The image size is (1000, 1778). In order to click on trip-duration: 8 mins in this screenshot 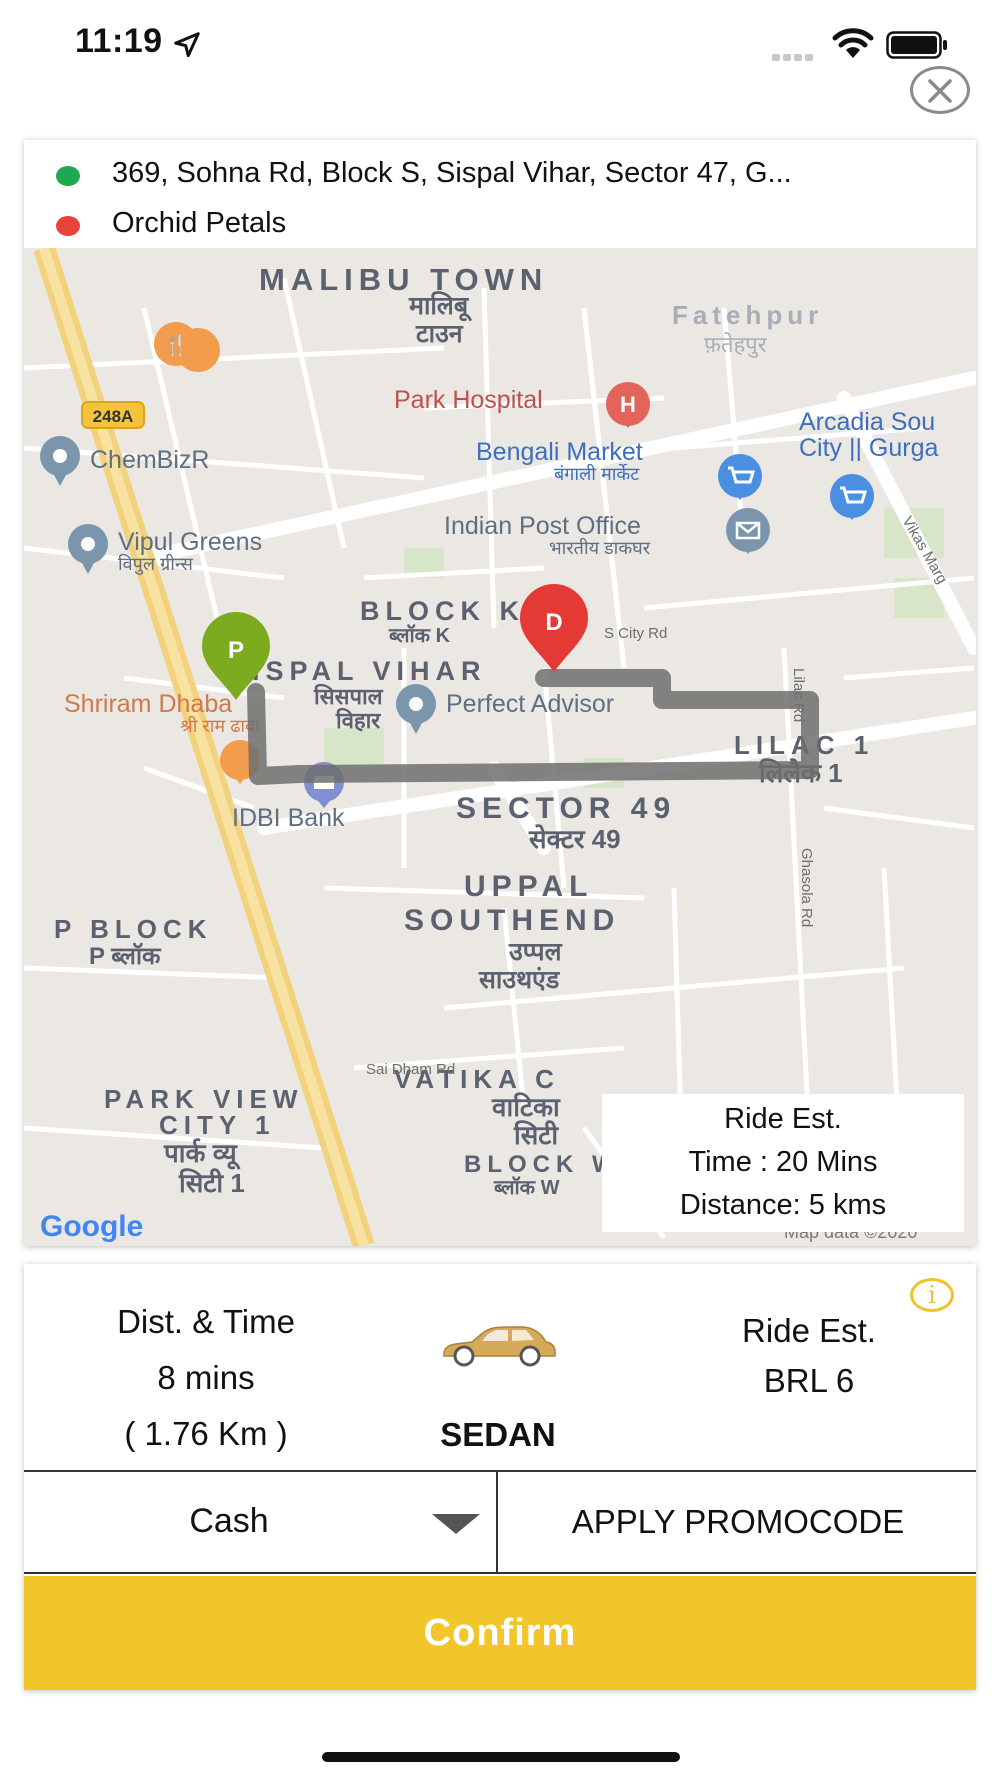, I will do `click(206, 1377)`.